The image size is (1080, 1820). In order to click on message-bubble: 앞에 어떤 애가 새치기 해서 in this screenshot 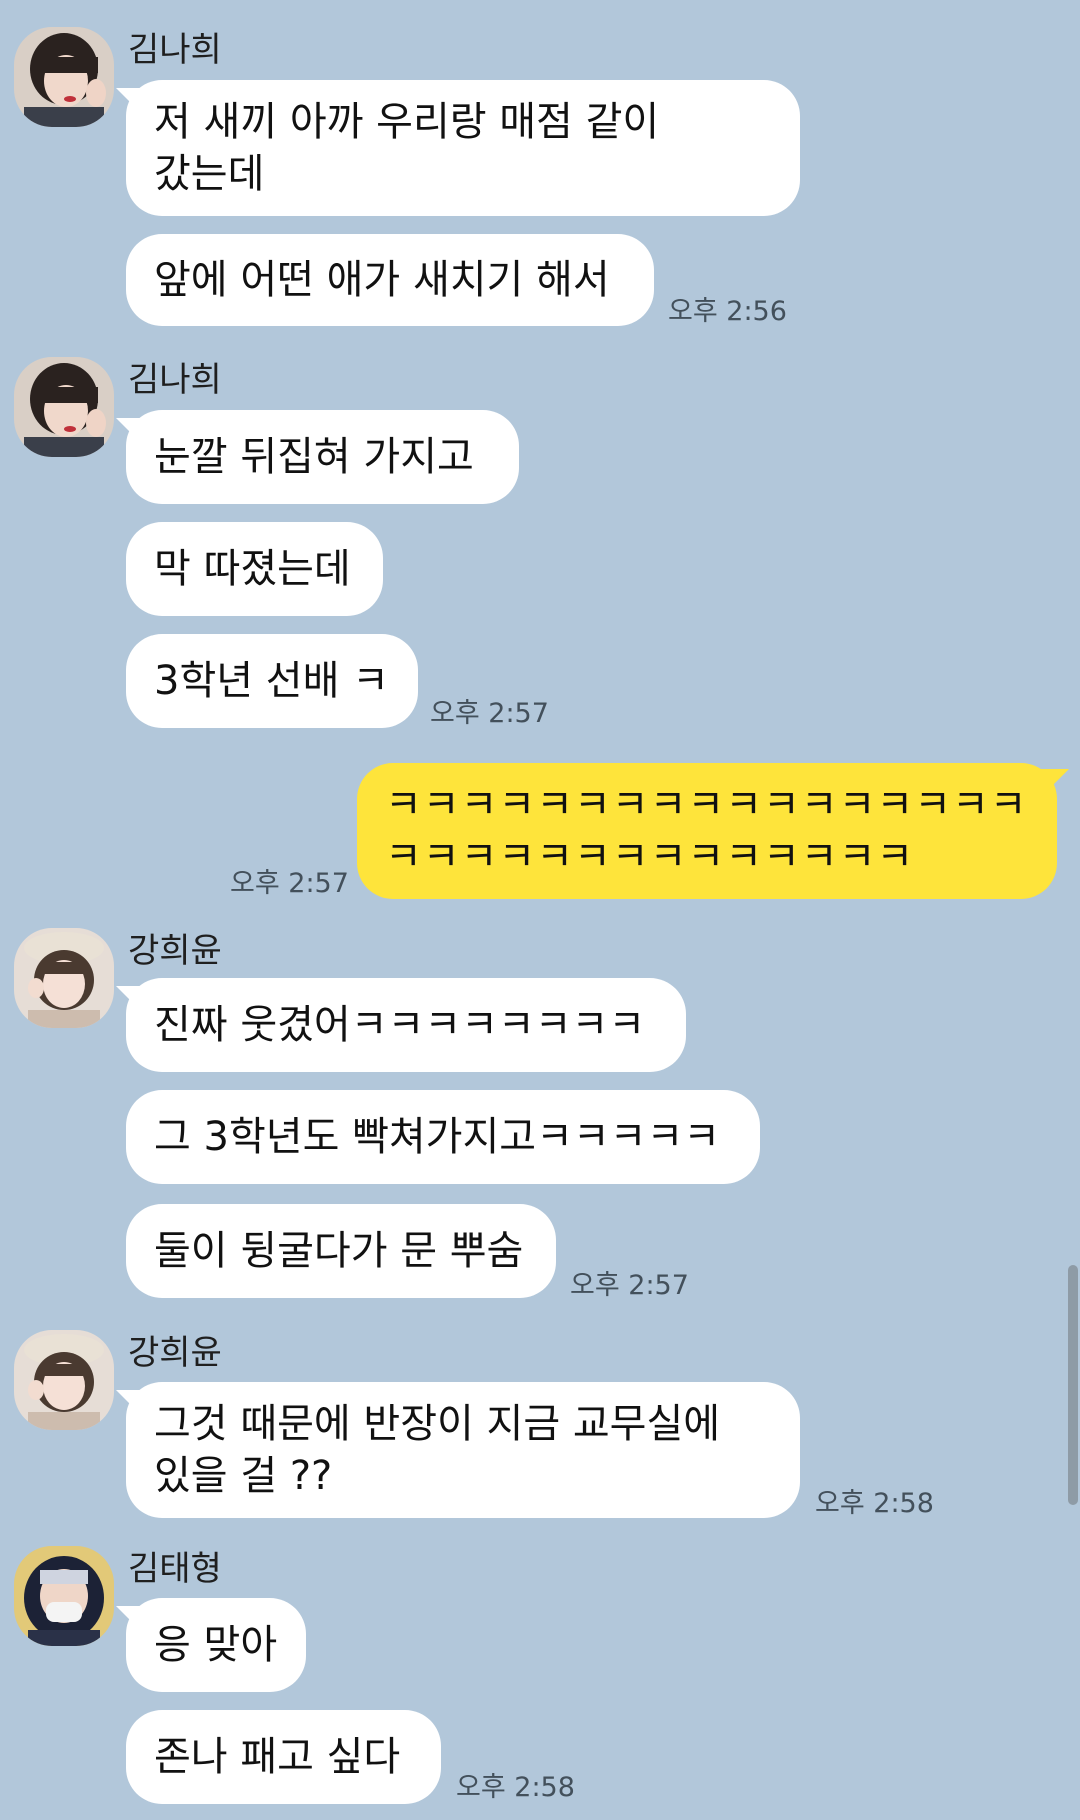, I will do `click(390, 280)`.